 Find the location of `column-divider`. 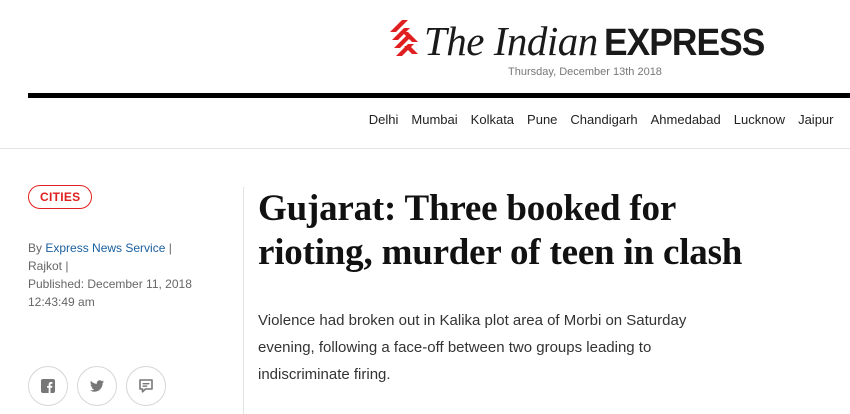

column-divider is located at coordinates (243, 300).